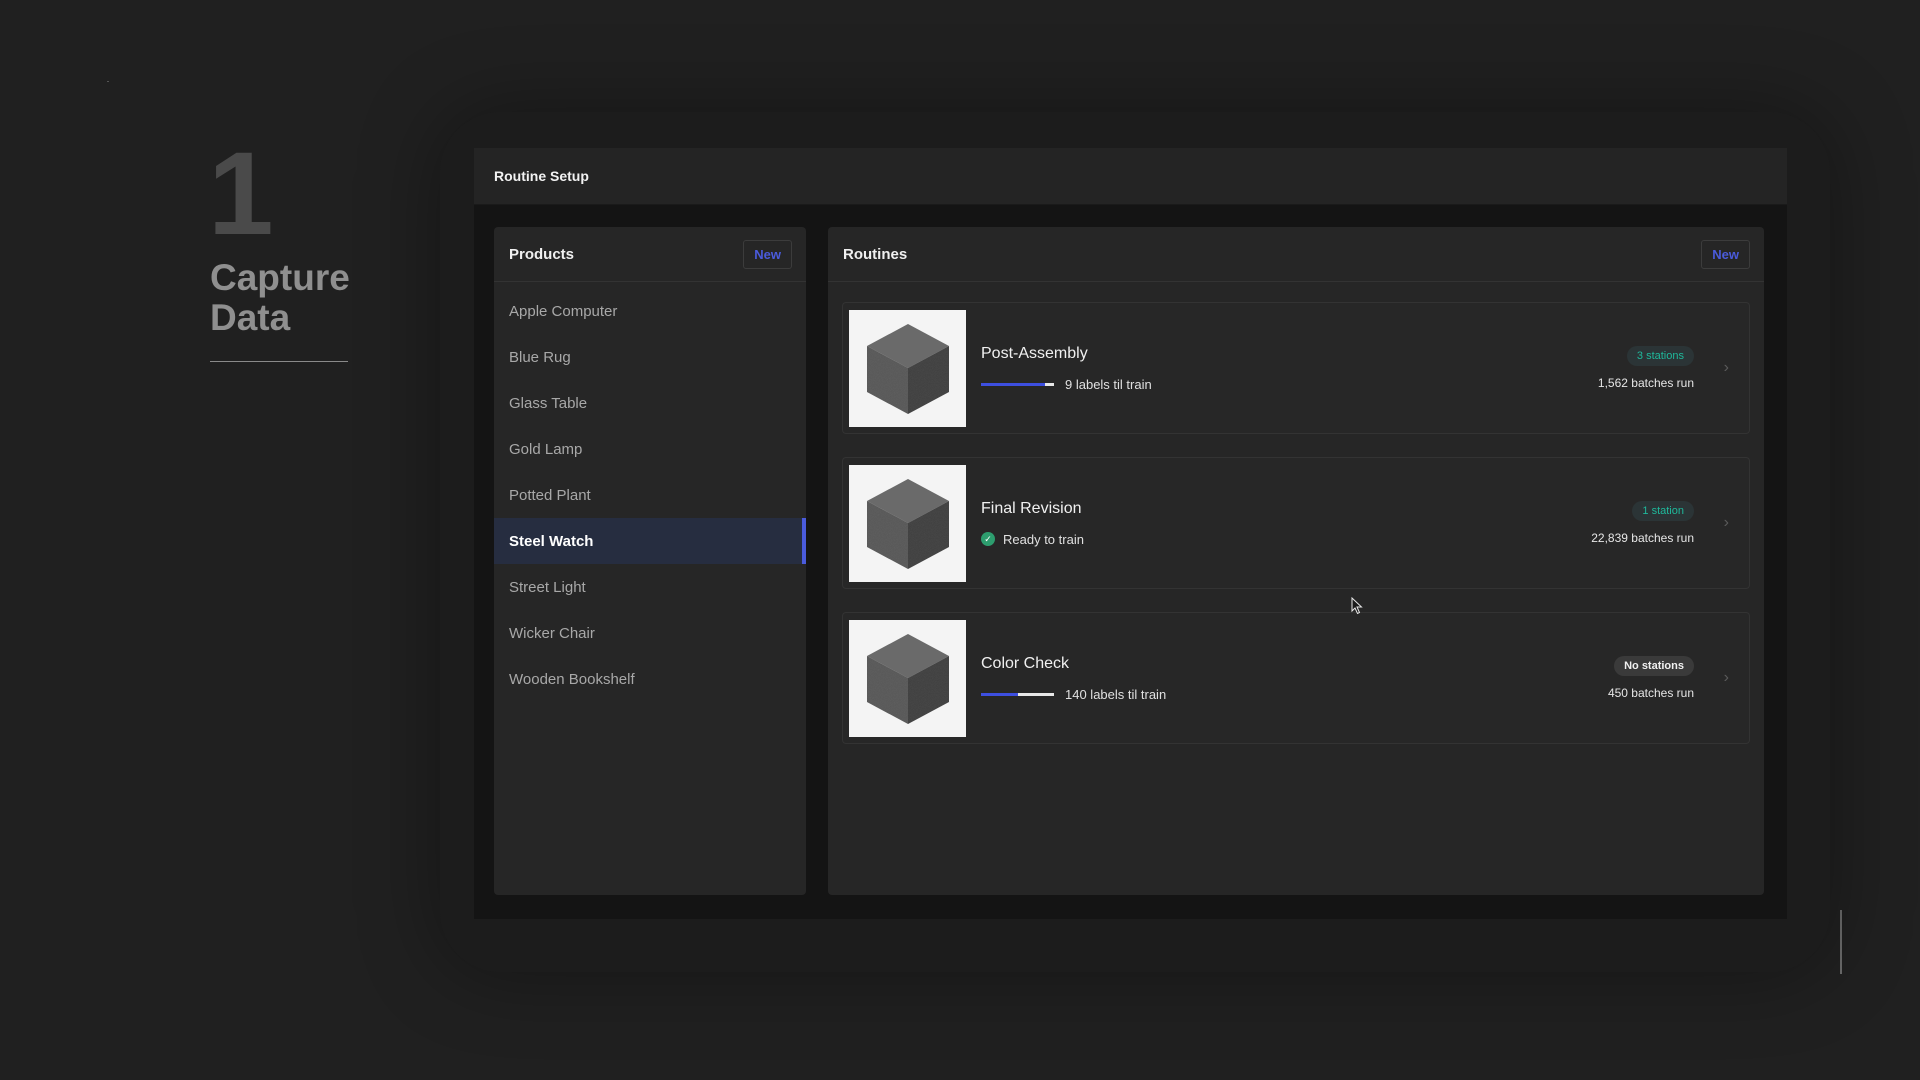  I want to click on new-routine-button: New, so click(1725, 254).